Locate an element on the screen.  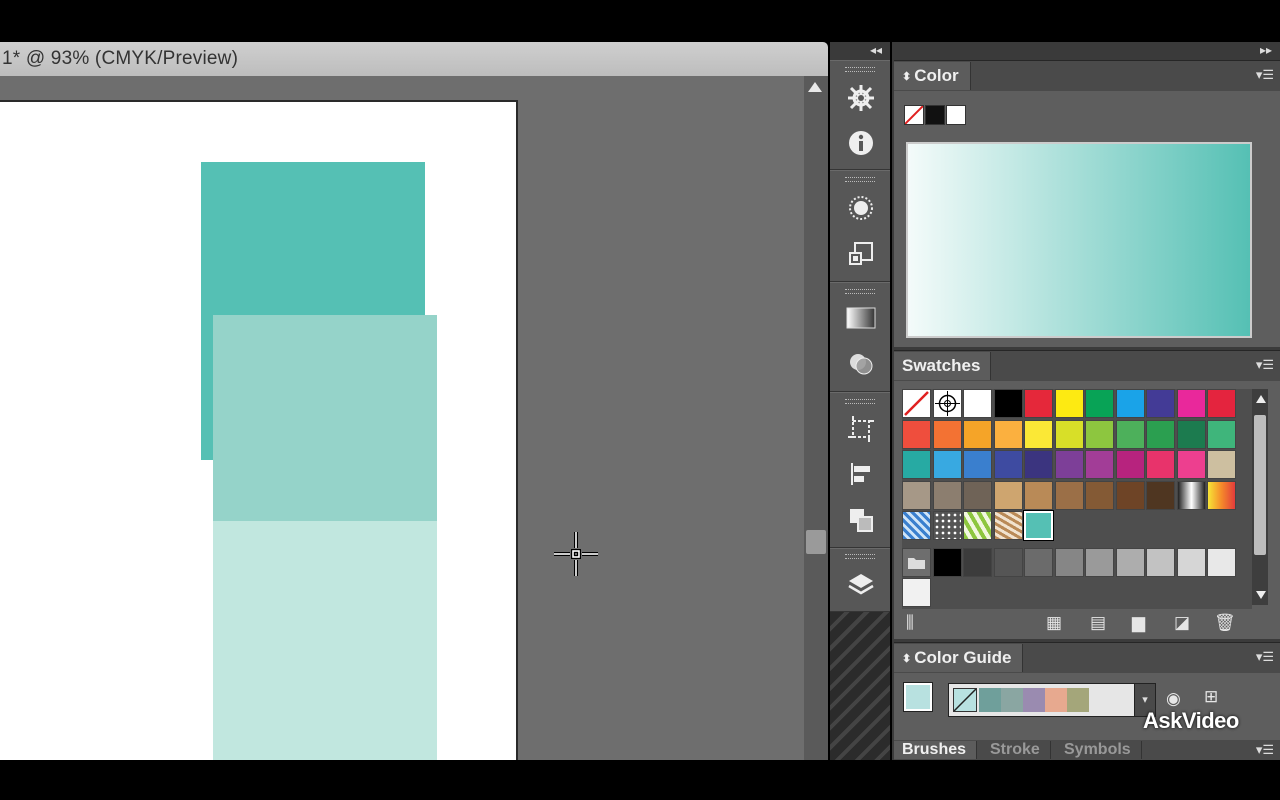
color-tab: ⬍ Color is located at coordinates (932, 76).